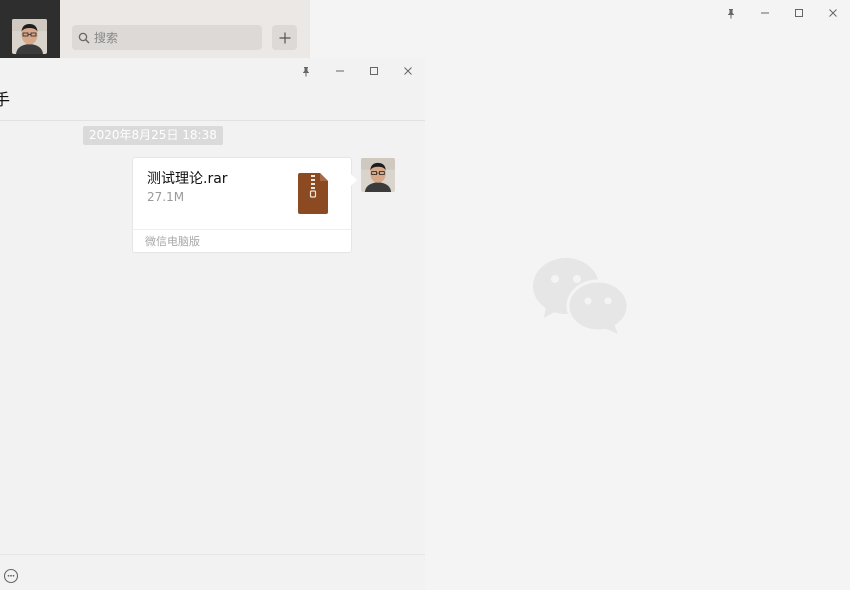 The height and width of the screenshot is (590, 850). I want to click on file-name: 测试理论.rar, so click(187, 179).